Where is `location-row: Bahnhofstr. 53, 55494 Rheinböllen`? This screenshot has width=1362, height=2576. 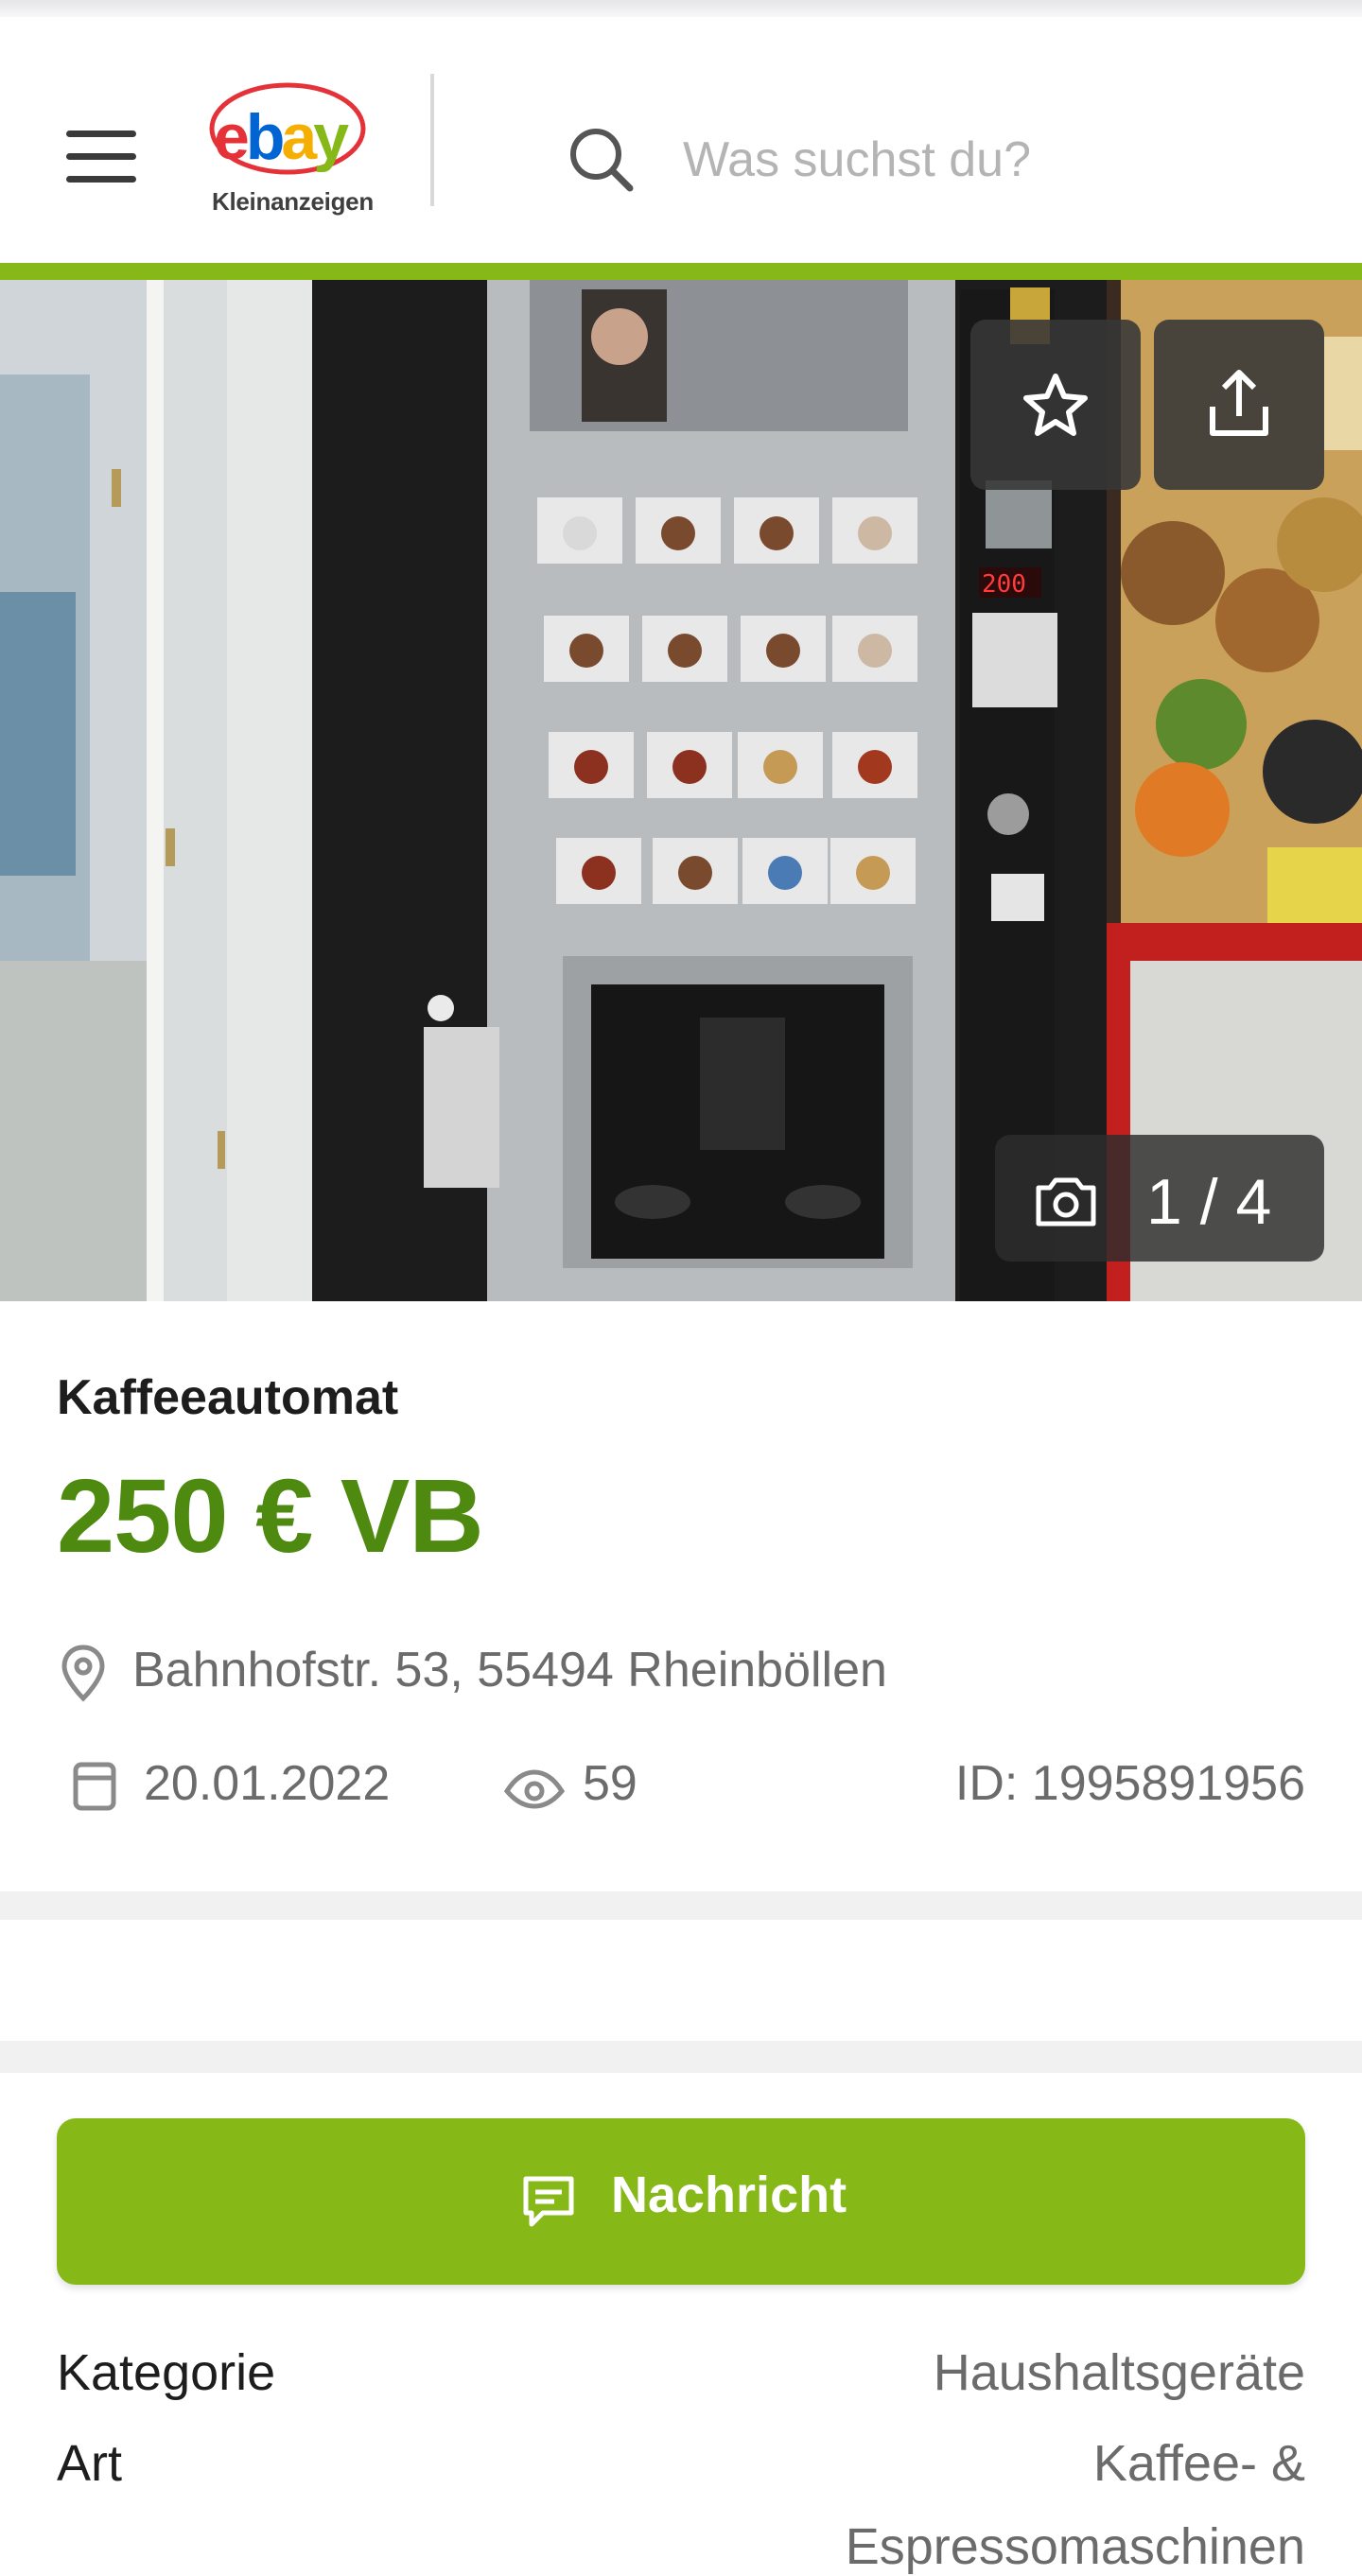 location-row: Bahnhofstr. 53, 55494 Rheinböllen is located at coordinates (681, 1669).